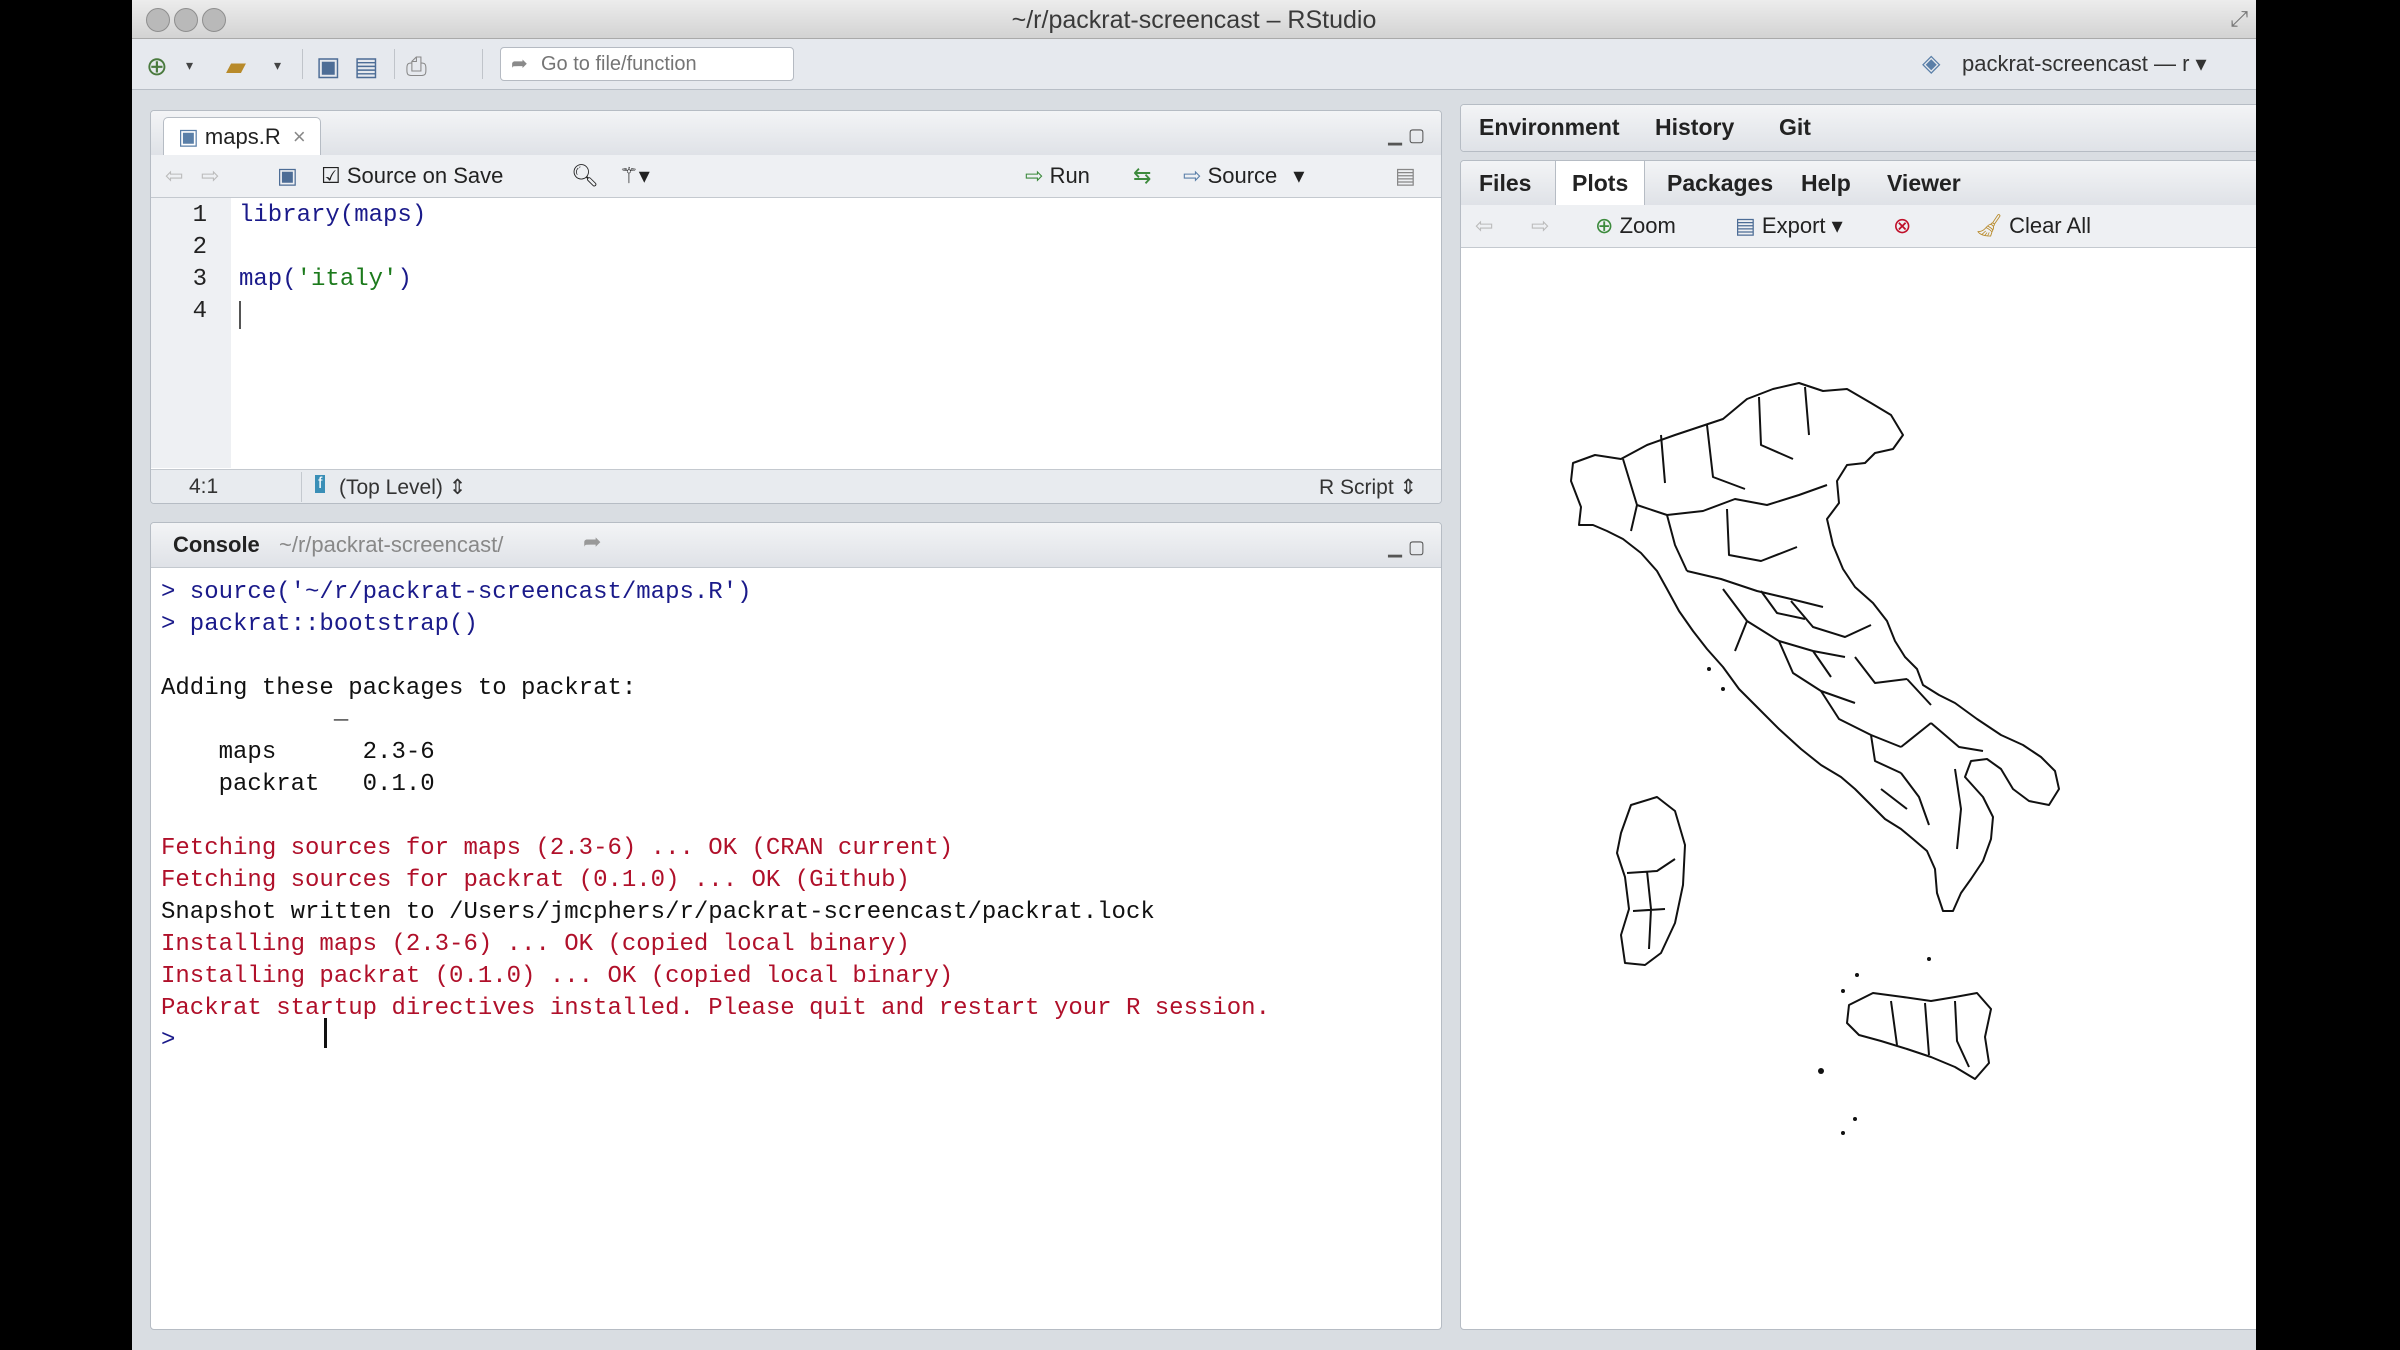 This screenshot has height=1350, width=2400. I want to click on title-bar: ~/r/packrat-screencast – RStudio ⤢, so click(1194, 19).